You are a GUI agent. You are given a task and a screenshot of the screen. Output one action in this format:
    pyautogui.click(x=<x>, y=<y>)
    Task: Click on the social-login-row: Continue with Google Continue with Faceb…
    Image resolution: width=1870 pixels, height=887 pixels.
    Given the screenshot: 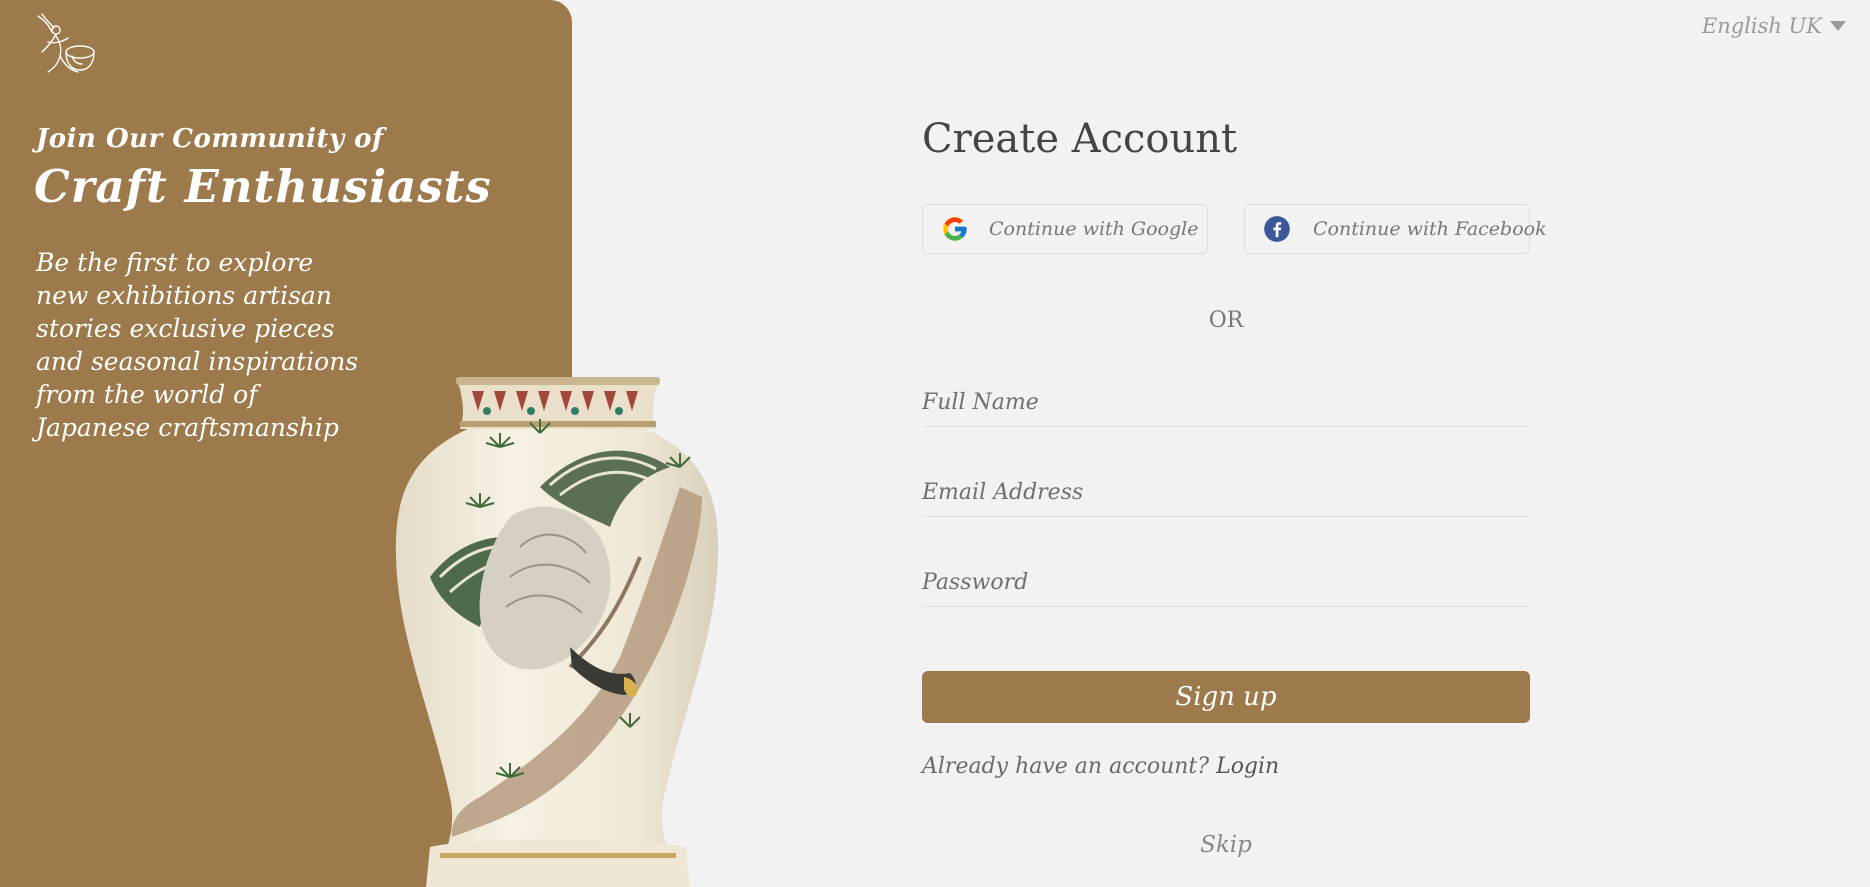 What is the action you would take?
    pyautogui.click(x=1234, y=229)
    